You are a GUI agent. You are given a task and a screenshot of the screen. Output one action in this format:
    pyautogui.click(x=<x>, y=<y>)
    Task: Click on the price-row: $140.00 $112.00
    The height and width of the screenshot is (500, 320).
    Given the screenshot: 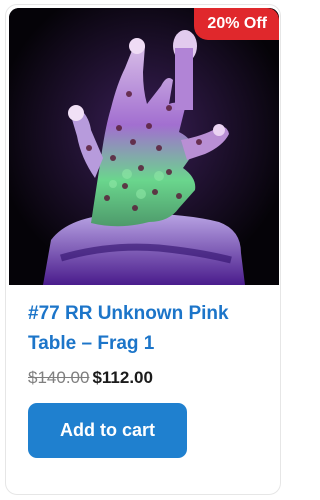 What is the action you would take?
    pyautogui.click(x=90, y=378)
    